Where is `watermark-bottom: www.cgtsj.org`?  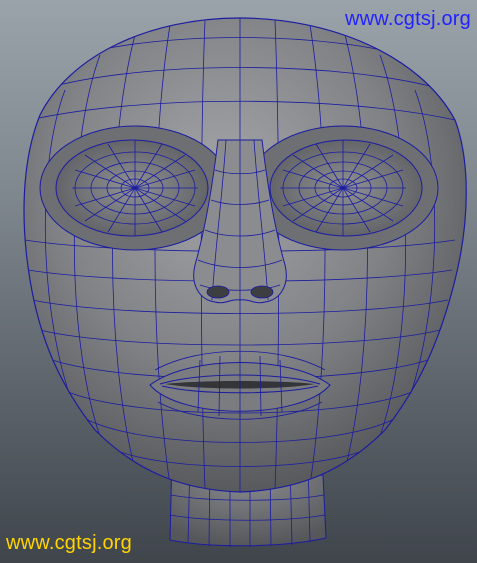 watermark-bottom: www.cgtsj.org is located at coordinates (69, 543).